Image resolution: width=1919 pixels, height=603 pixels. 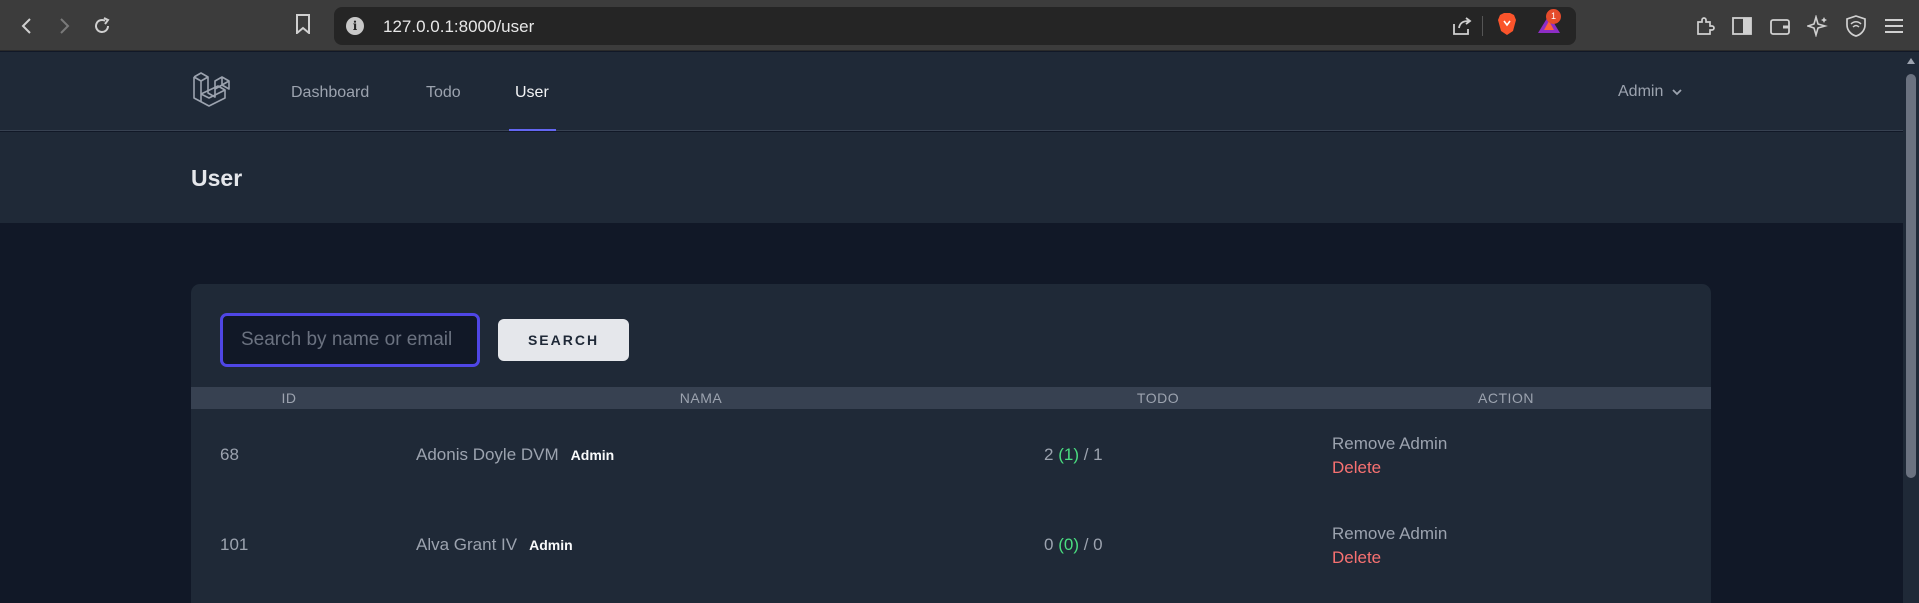 I want to click on extensions-icon, so click(x=1705, y=26).